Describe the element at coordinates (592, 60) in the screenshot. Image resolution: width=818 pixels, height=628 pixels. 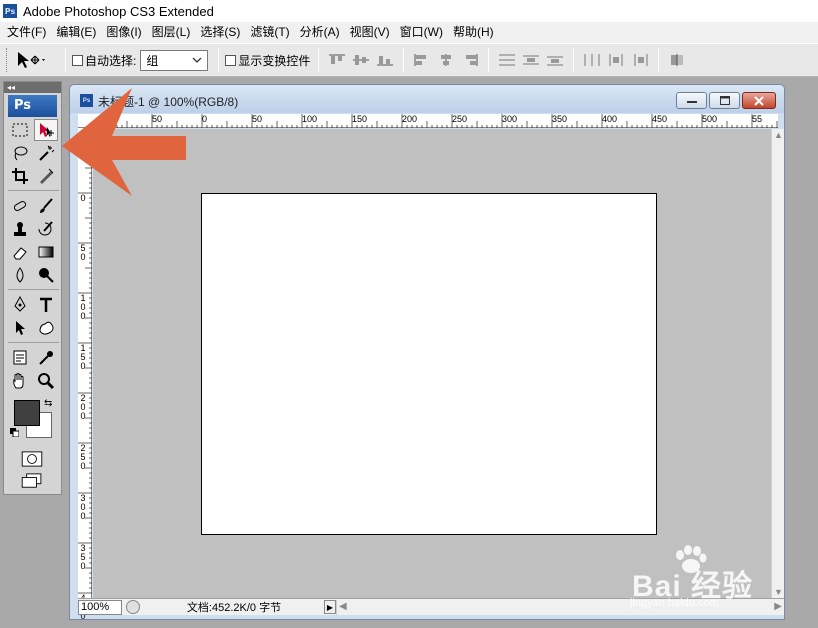
I see `distribute-left-icon` at that location.